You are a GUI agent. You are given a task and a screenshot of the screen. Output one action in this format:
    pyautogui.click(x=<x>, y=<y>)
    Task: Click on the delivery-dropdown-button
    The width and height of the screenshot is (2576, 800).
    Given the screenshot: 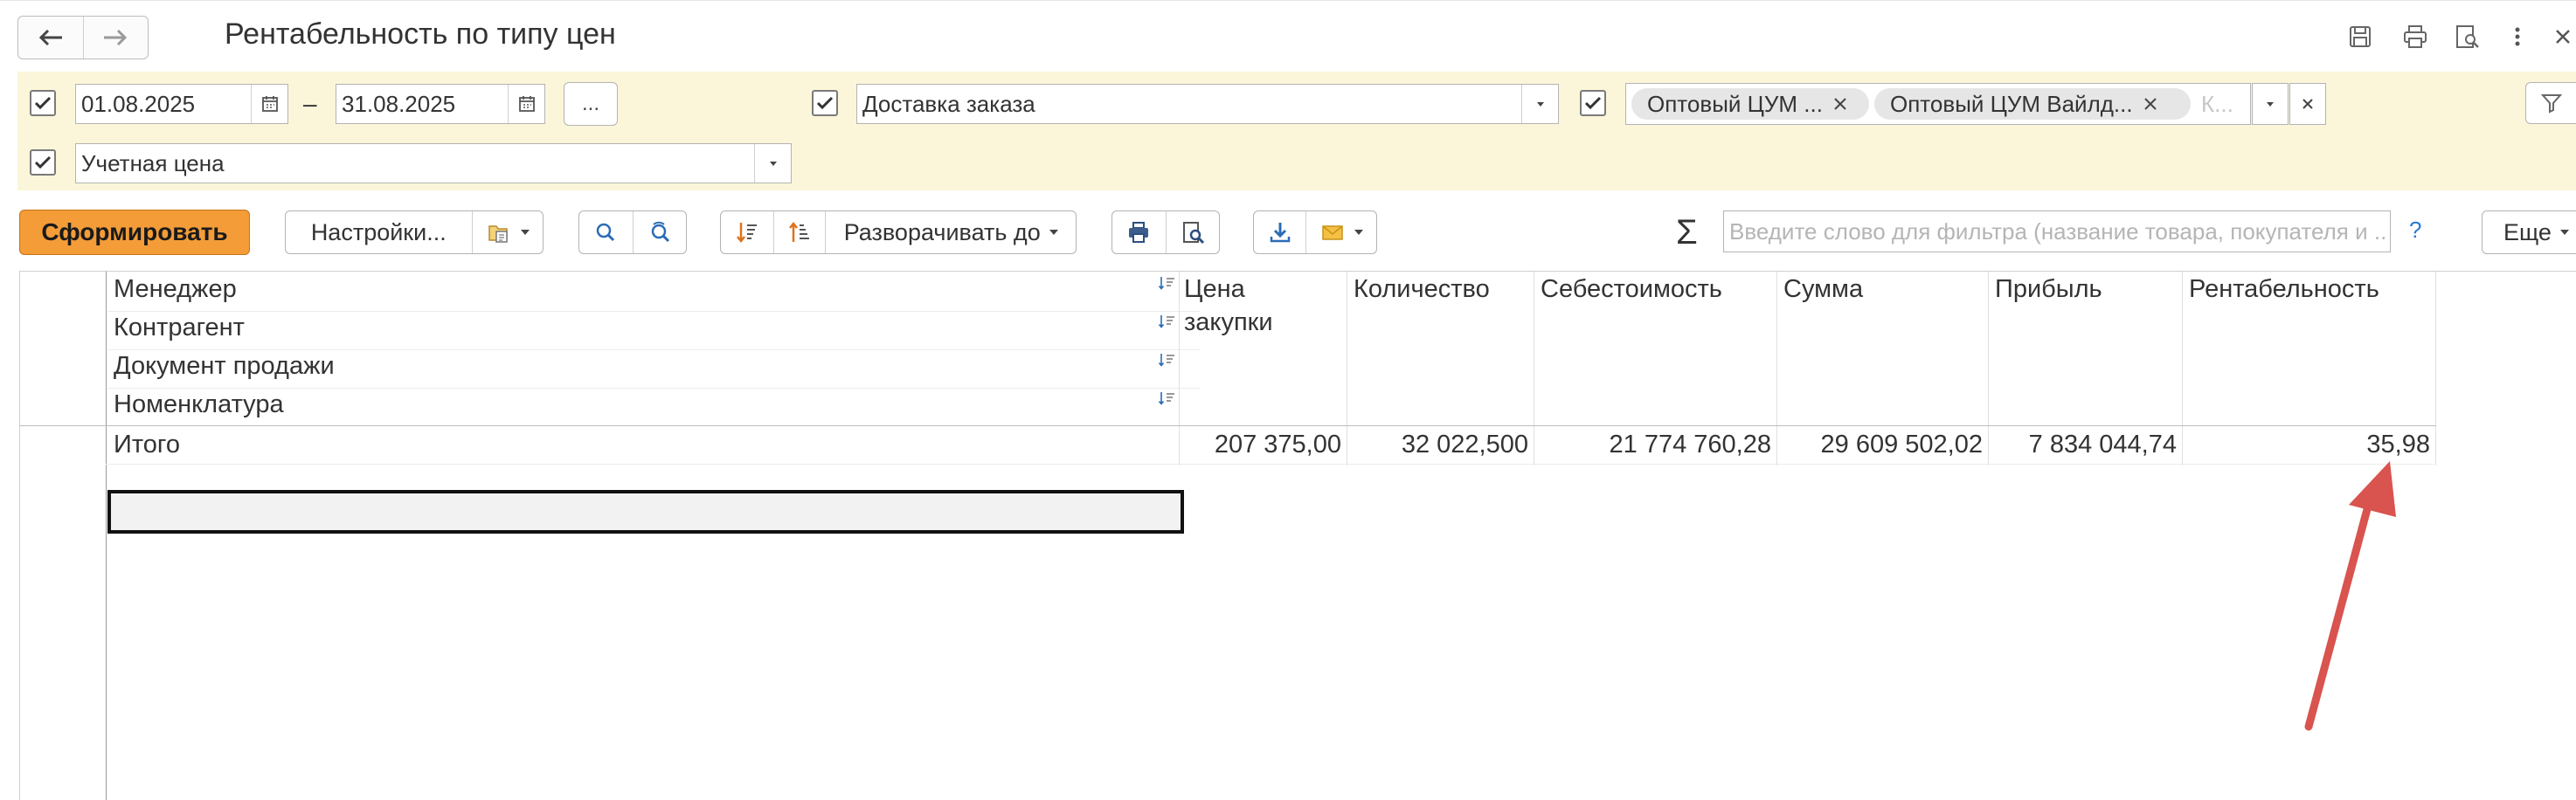 What is the action you would take?
    pyautogui.click(x=1539, y=104)
    